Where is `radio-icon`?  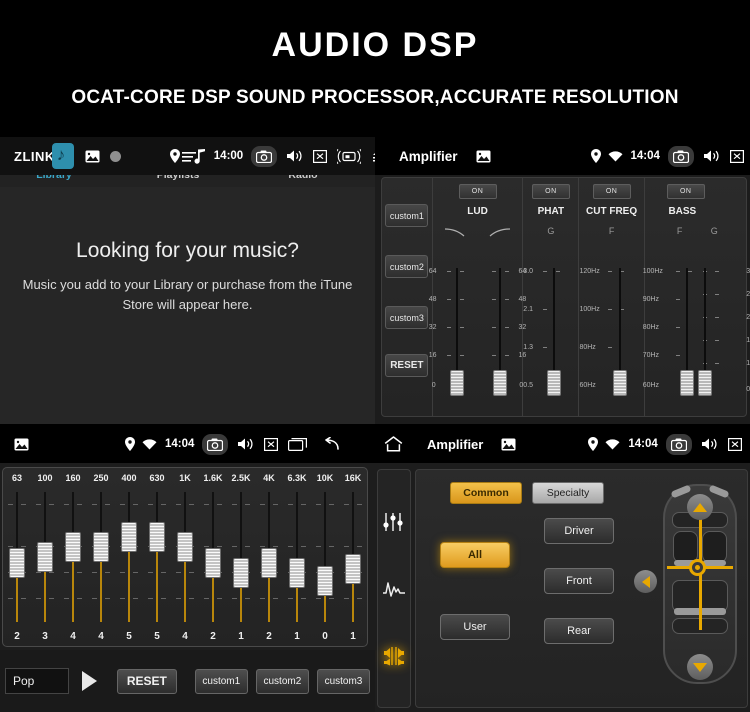
radio-icon is located at coordinates (349, 156).